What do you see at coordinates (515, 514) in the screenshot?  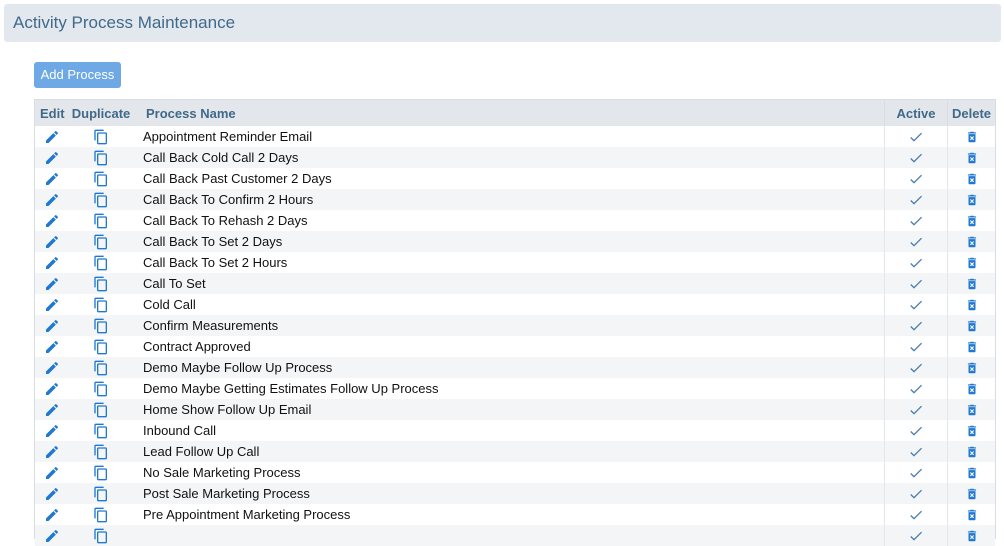 I see `table-row: Pre Appointment Marketing Process` at bounding box center [515, 514].